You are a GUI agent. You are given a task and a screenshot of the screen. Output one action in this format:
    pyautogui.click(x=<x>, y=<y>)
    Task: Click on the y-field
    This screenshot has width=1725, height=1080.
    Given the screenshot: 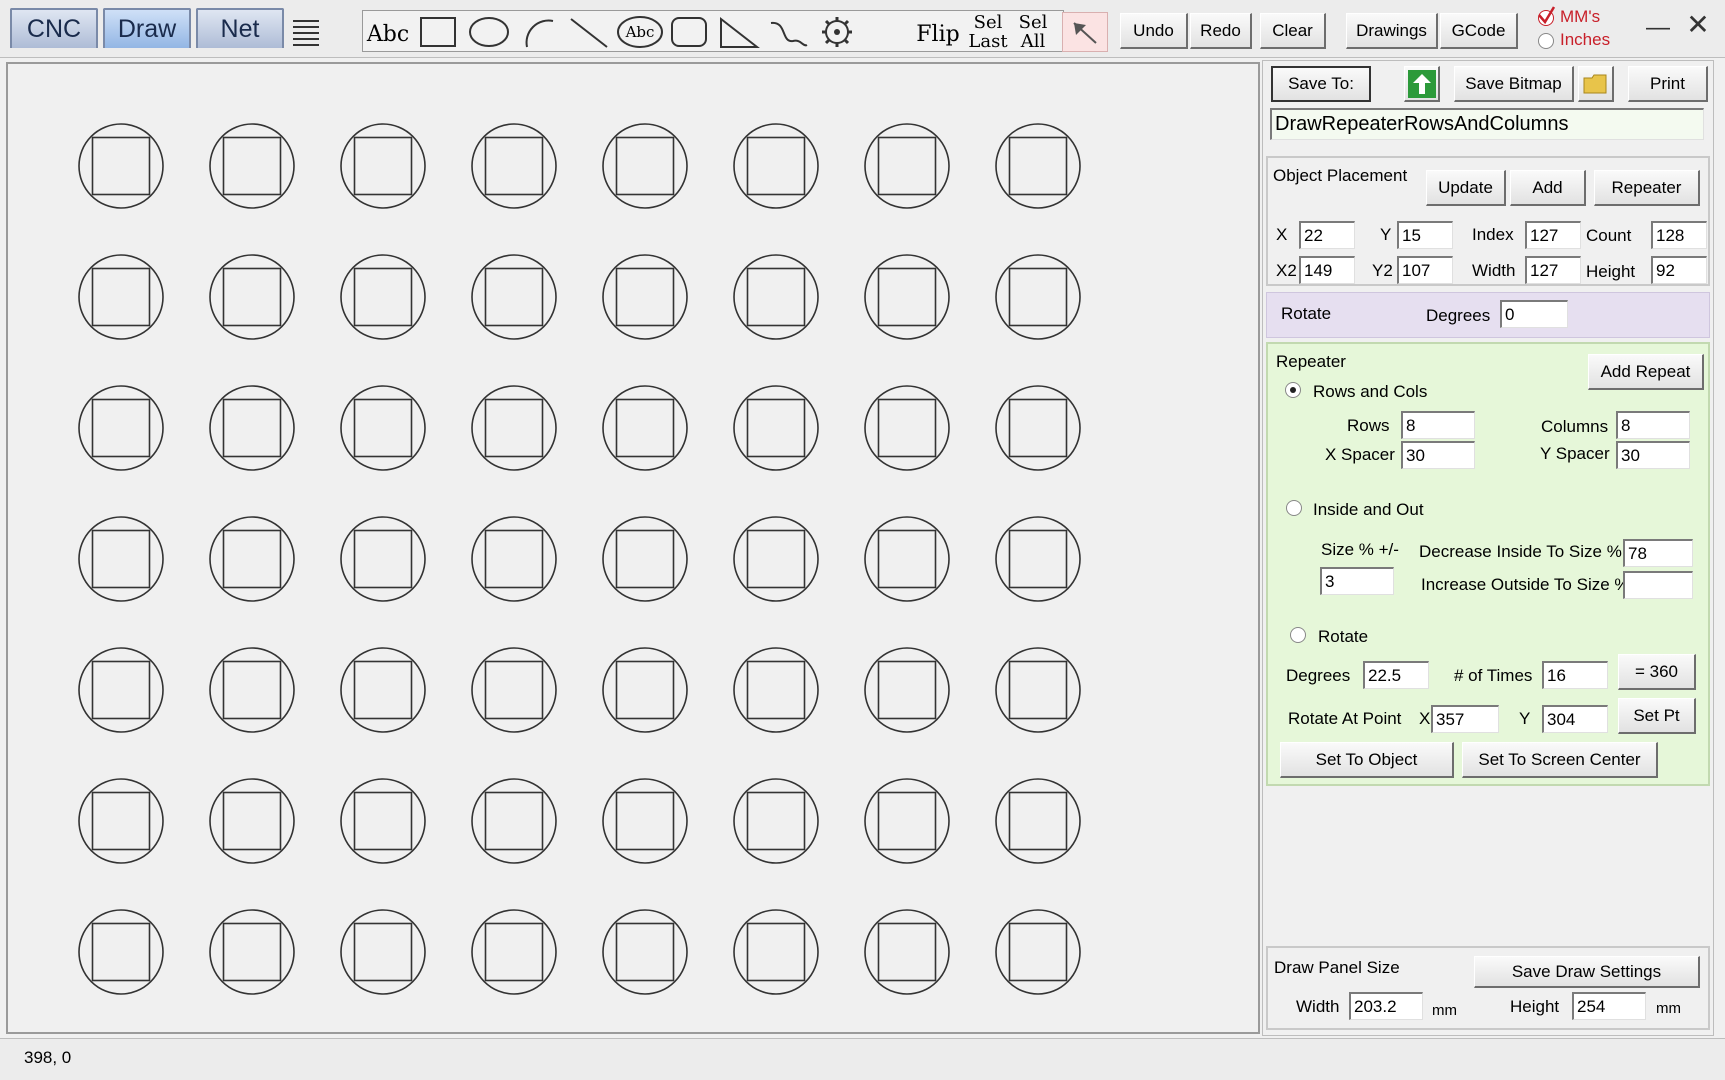 What is the action you would take?
    pyautogui.click(x=1425, y=235)
    